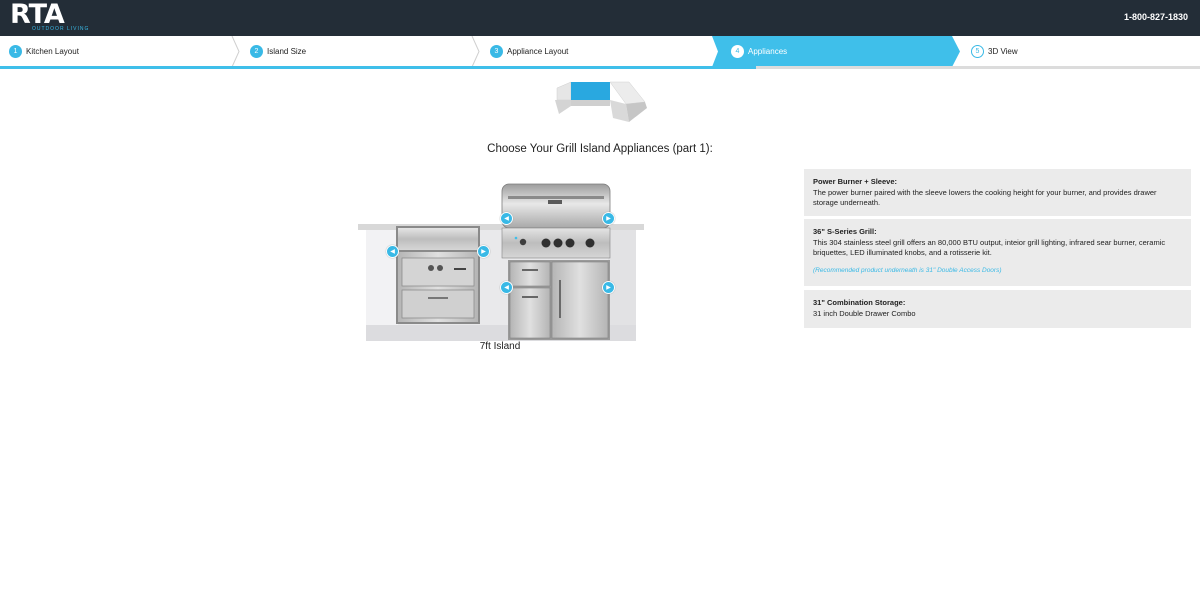 The height and width of the screenshot is (600, 1200). Describe the element at coordinates (768, 51) in the screenshot. I see `step-label: Appliances` at that location.